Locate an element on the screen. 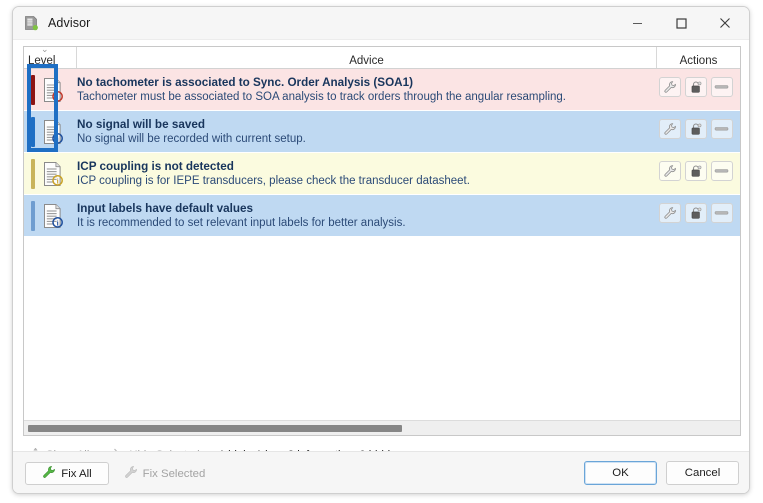 This screenshot has height=503, width=763. cancel-label: Cancel is located at coordinates (702, 473).